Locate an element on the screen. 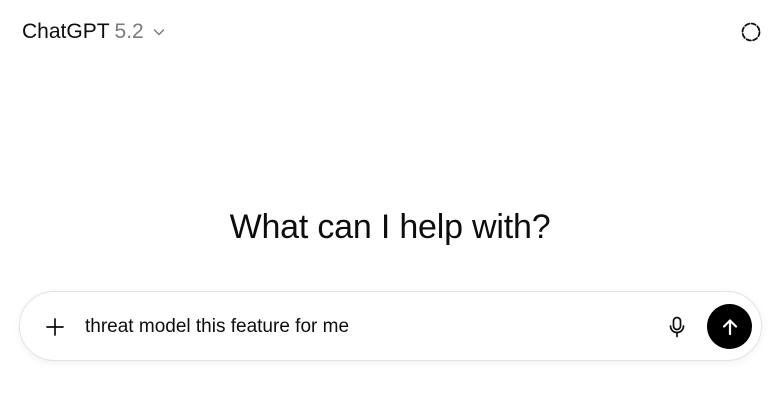 The image size is (780, 418). model-name: ChatGPT is located at coordinates (66, 31).